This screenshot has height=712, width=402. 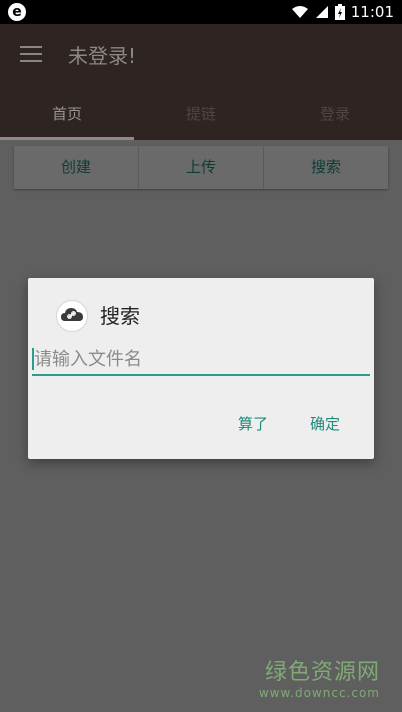 What do you see at coordinates (319, 693) in the screenshot?
I see `watermark-url: www.downcc.com` at bounding box center [319, 693].